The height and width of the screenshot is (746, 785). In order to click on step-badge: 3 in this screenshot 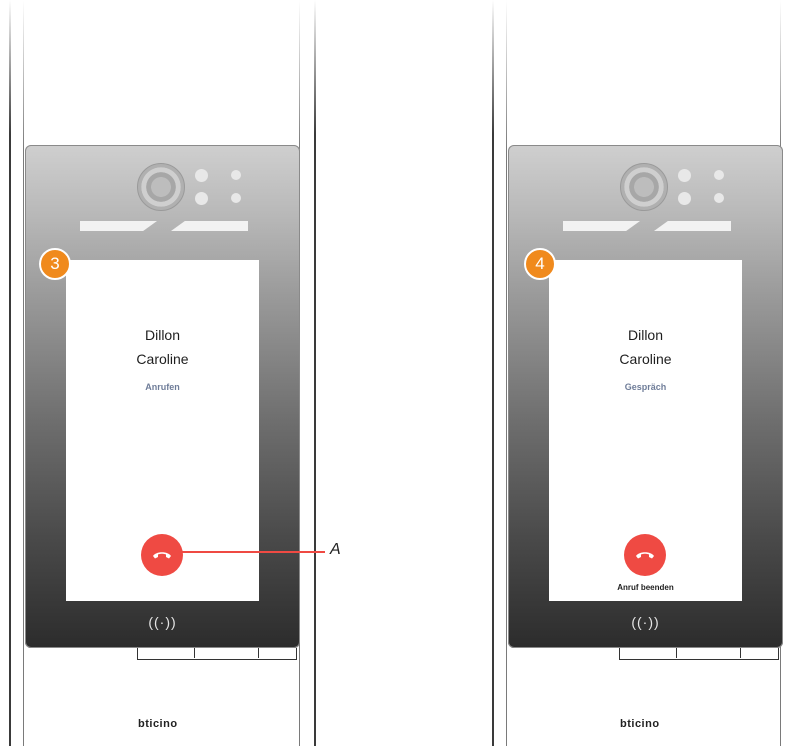, I will do `click(55, 264)`.